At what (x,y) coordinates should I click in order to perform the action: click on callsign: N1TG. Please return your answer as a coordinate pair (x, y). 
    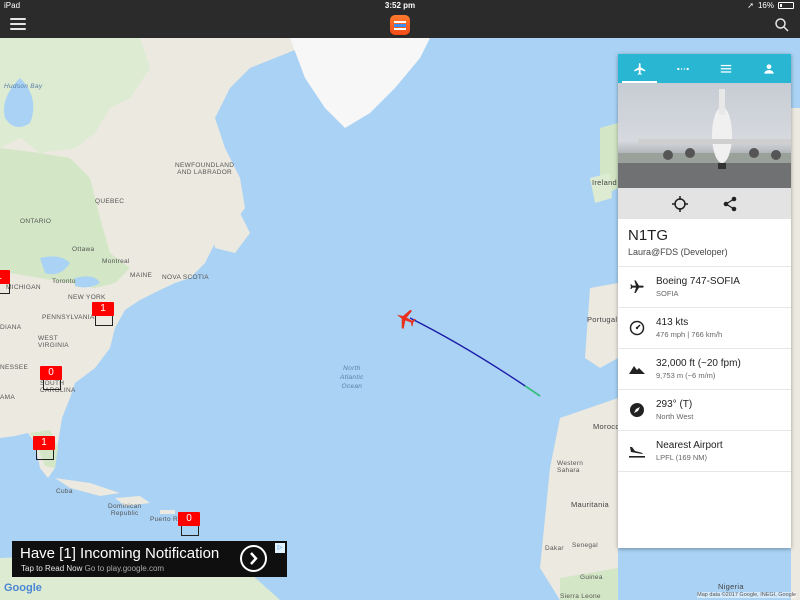
    Looking at the image, I should click on (648, 235).